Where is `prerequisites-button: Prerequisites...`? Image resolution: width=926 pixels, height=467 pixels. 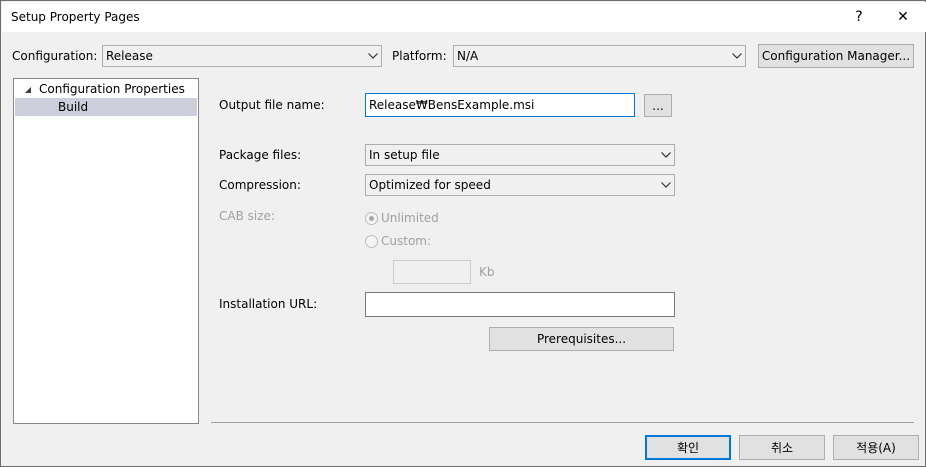
prerequisites-button: Prerequisites... is located at coordinates (581, 339).